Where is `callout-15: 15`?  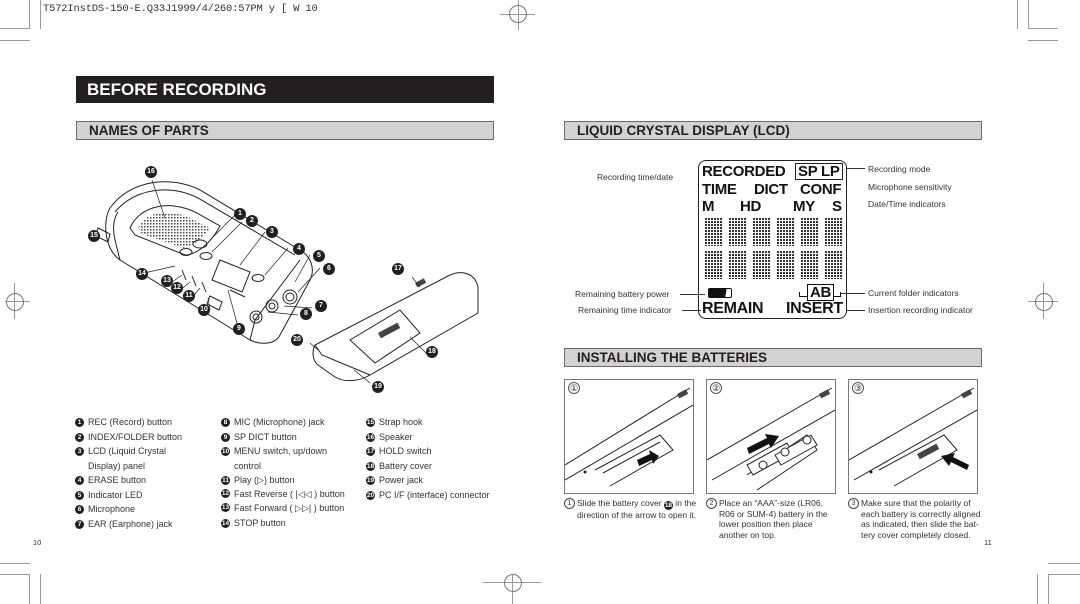 callout-15: 15 is located at coordinates (94, 236).